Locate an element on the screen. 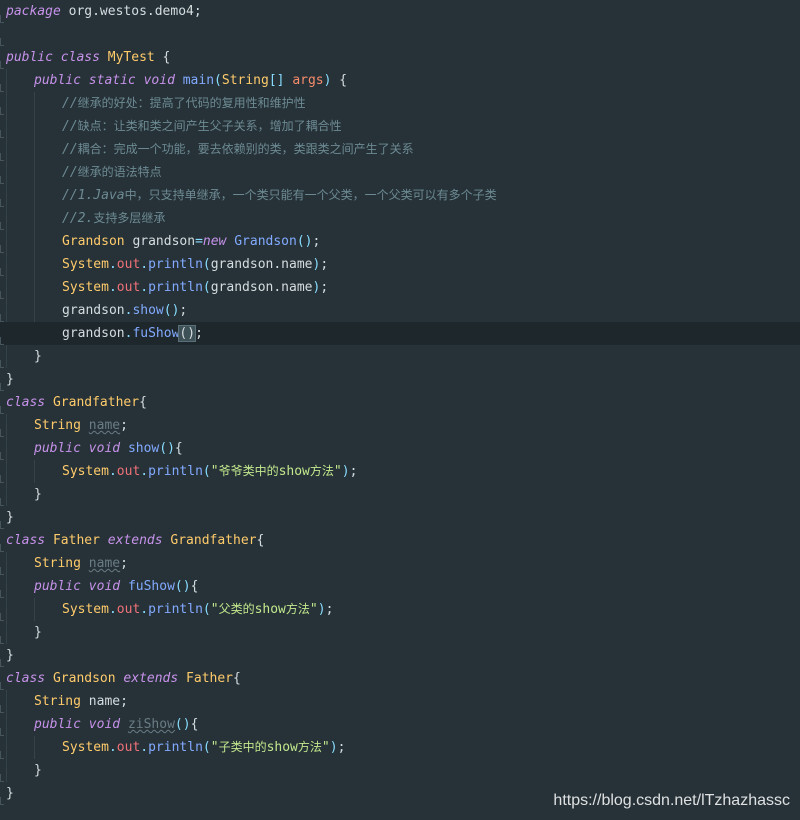  keyword: public is located at coordinates (57, 724).